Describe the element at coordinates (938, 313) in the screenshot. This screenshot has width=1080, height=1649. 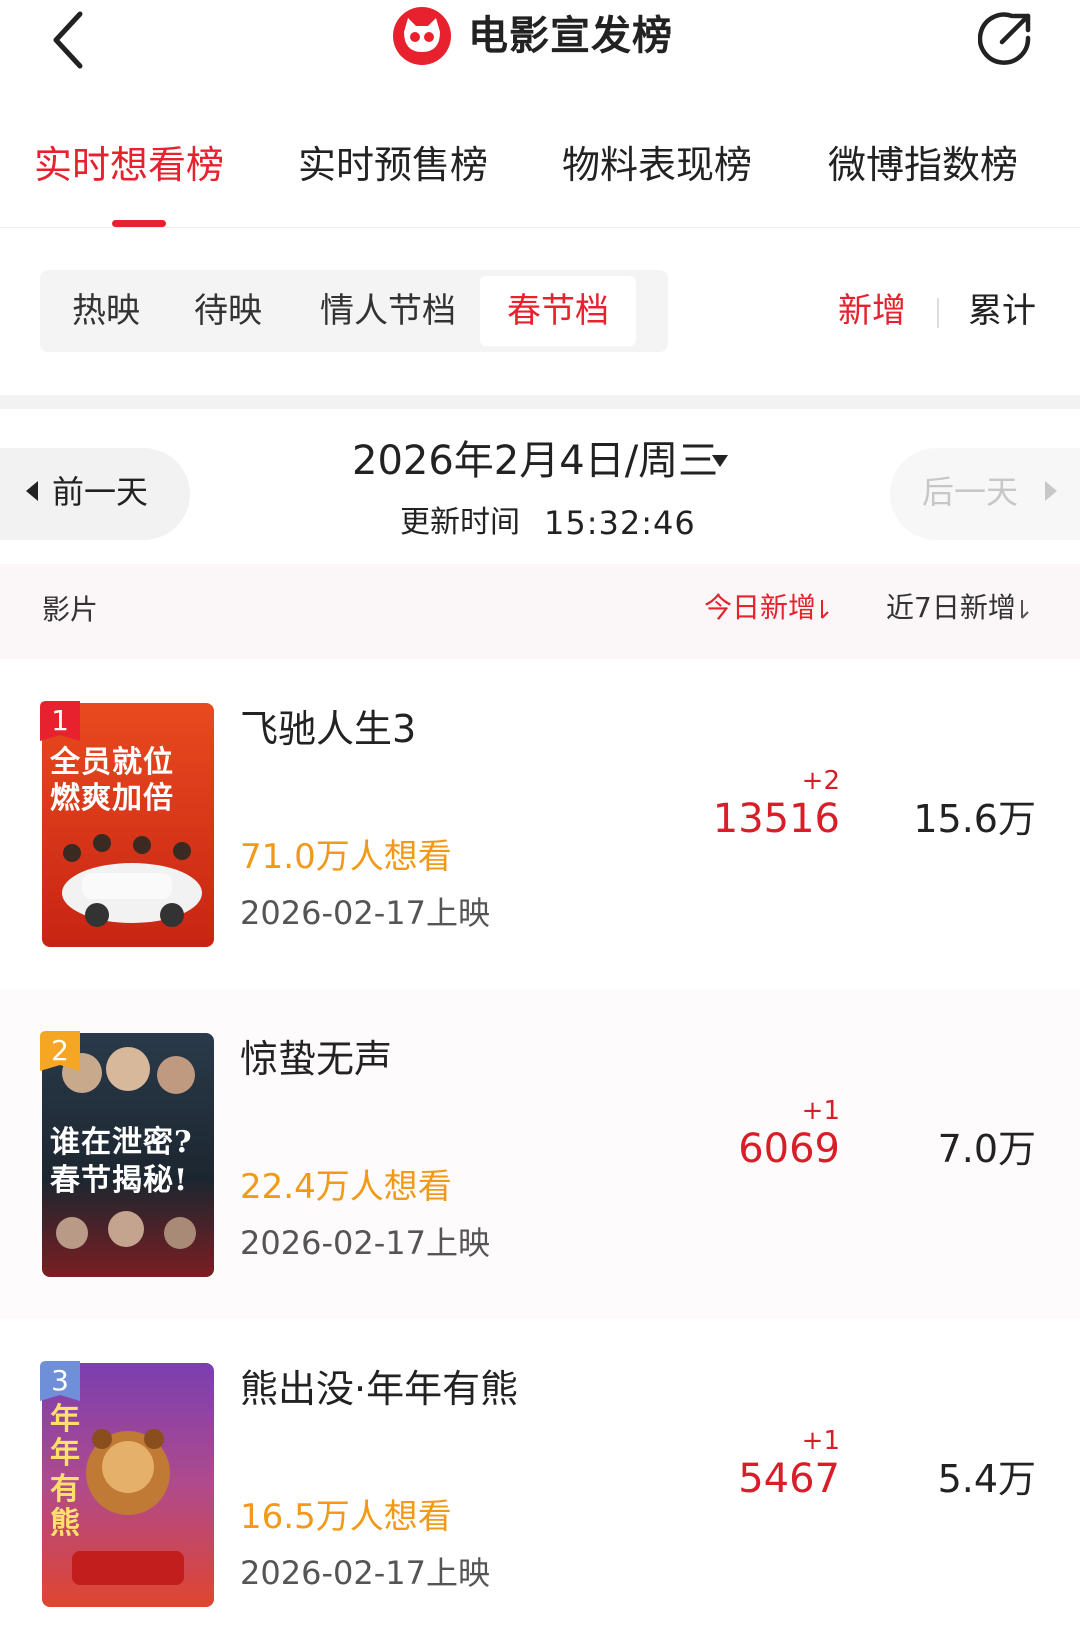
I see `toggle-divider` at that location.